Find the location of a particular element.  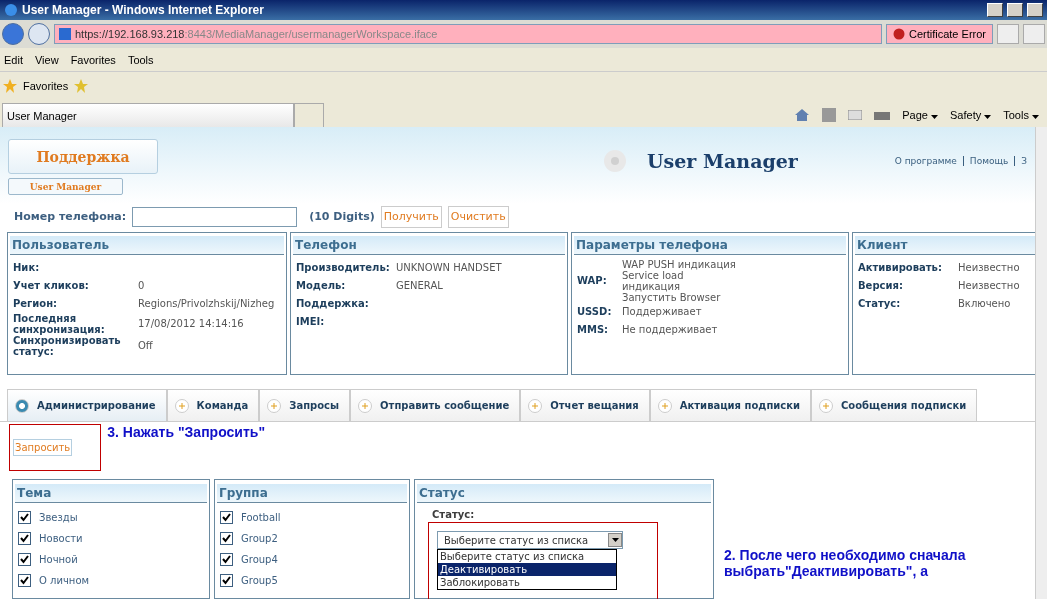

checkbox-label: Новости is located at coordinates (61, 538).